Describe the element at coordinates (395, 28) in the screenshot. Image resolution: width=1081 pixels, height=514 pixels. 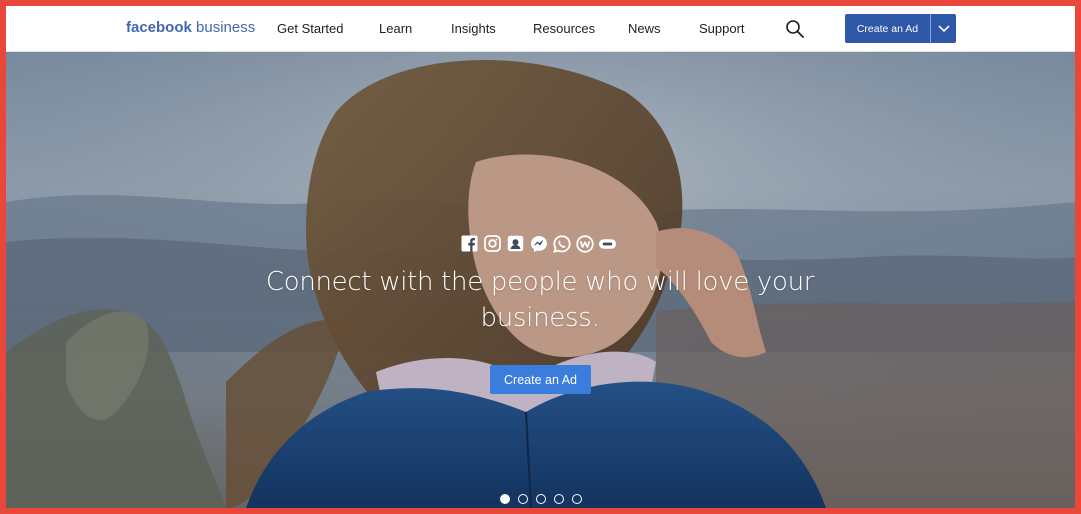
I see `nav-link-learn: Learn` at that location.